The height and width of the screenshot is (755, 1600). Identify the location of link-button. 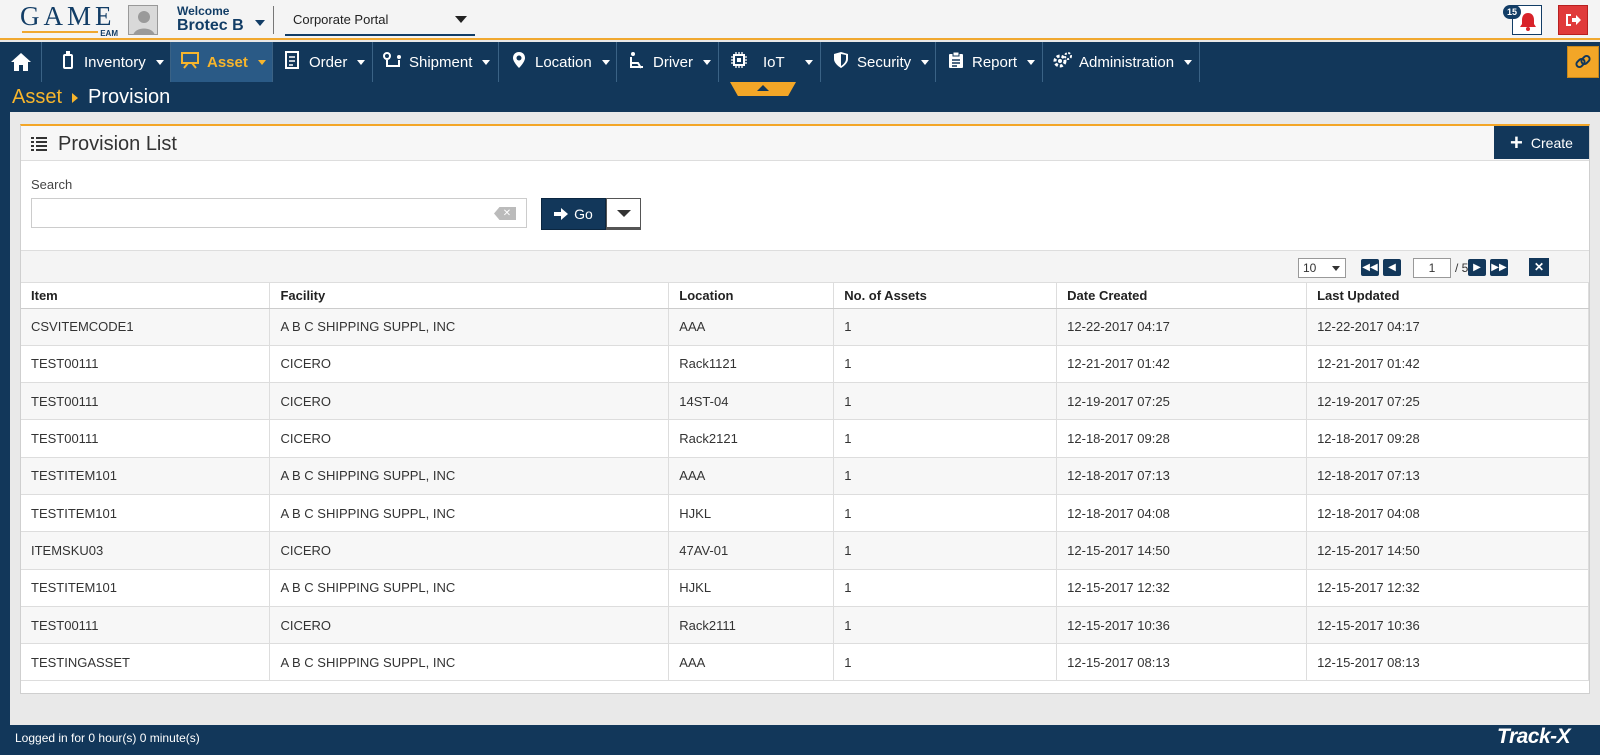
(1583, 62).